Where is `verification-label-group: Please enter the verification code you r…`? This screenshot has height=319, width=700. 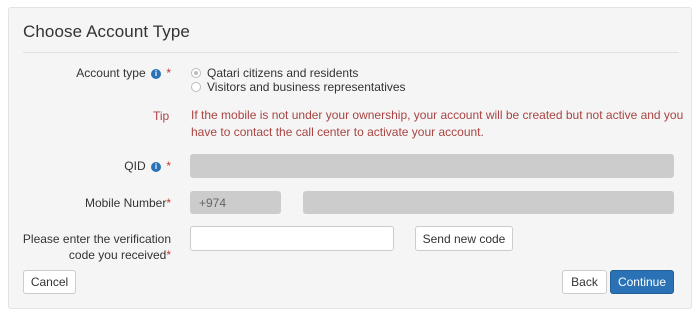
verification-label-group: Please enter the verification code you r… is located at coordinates (95, 247).